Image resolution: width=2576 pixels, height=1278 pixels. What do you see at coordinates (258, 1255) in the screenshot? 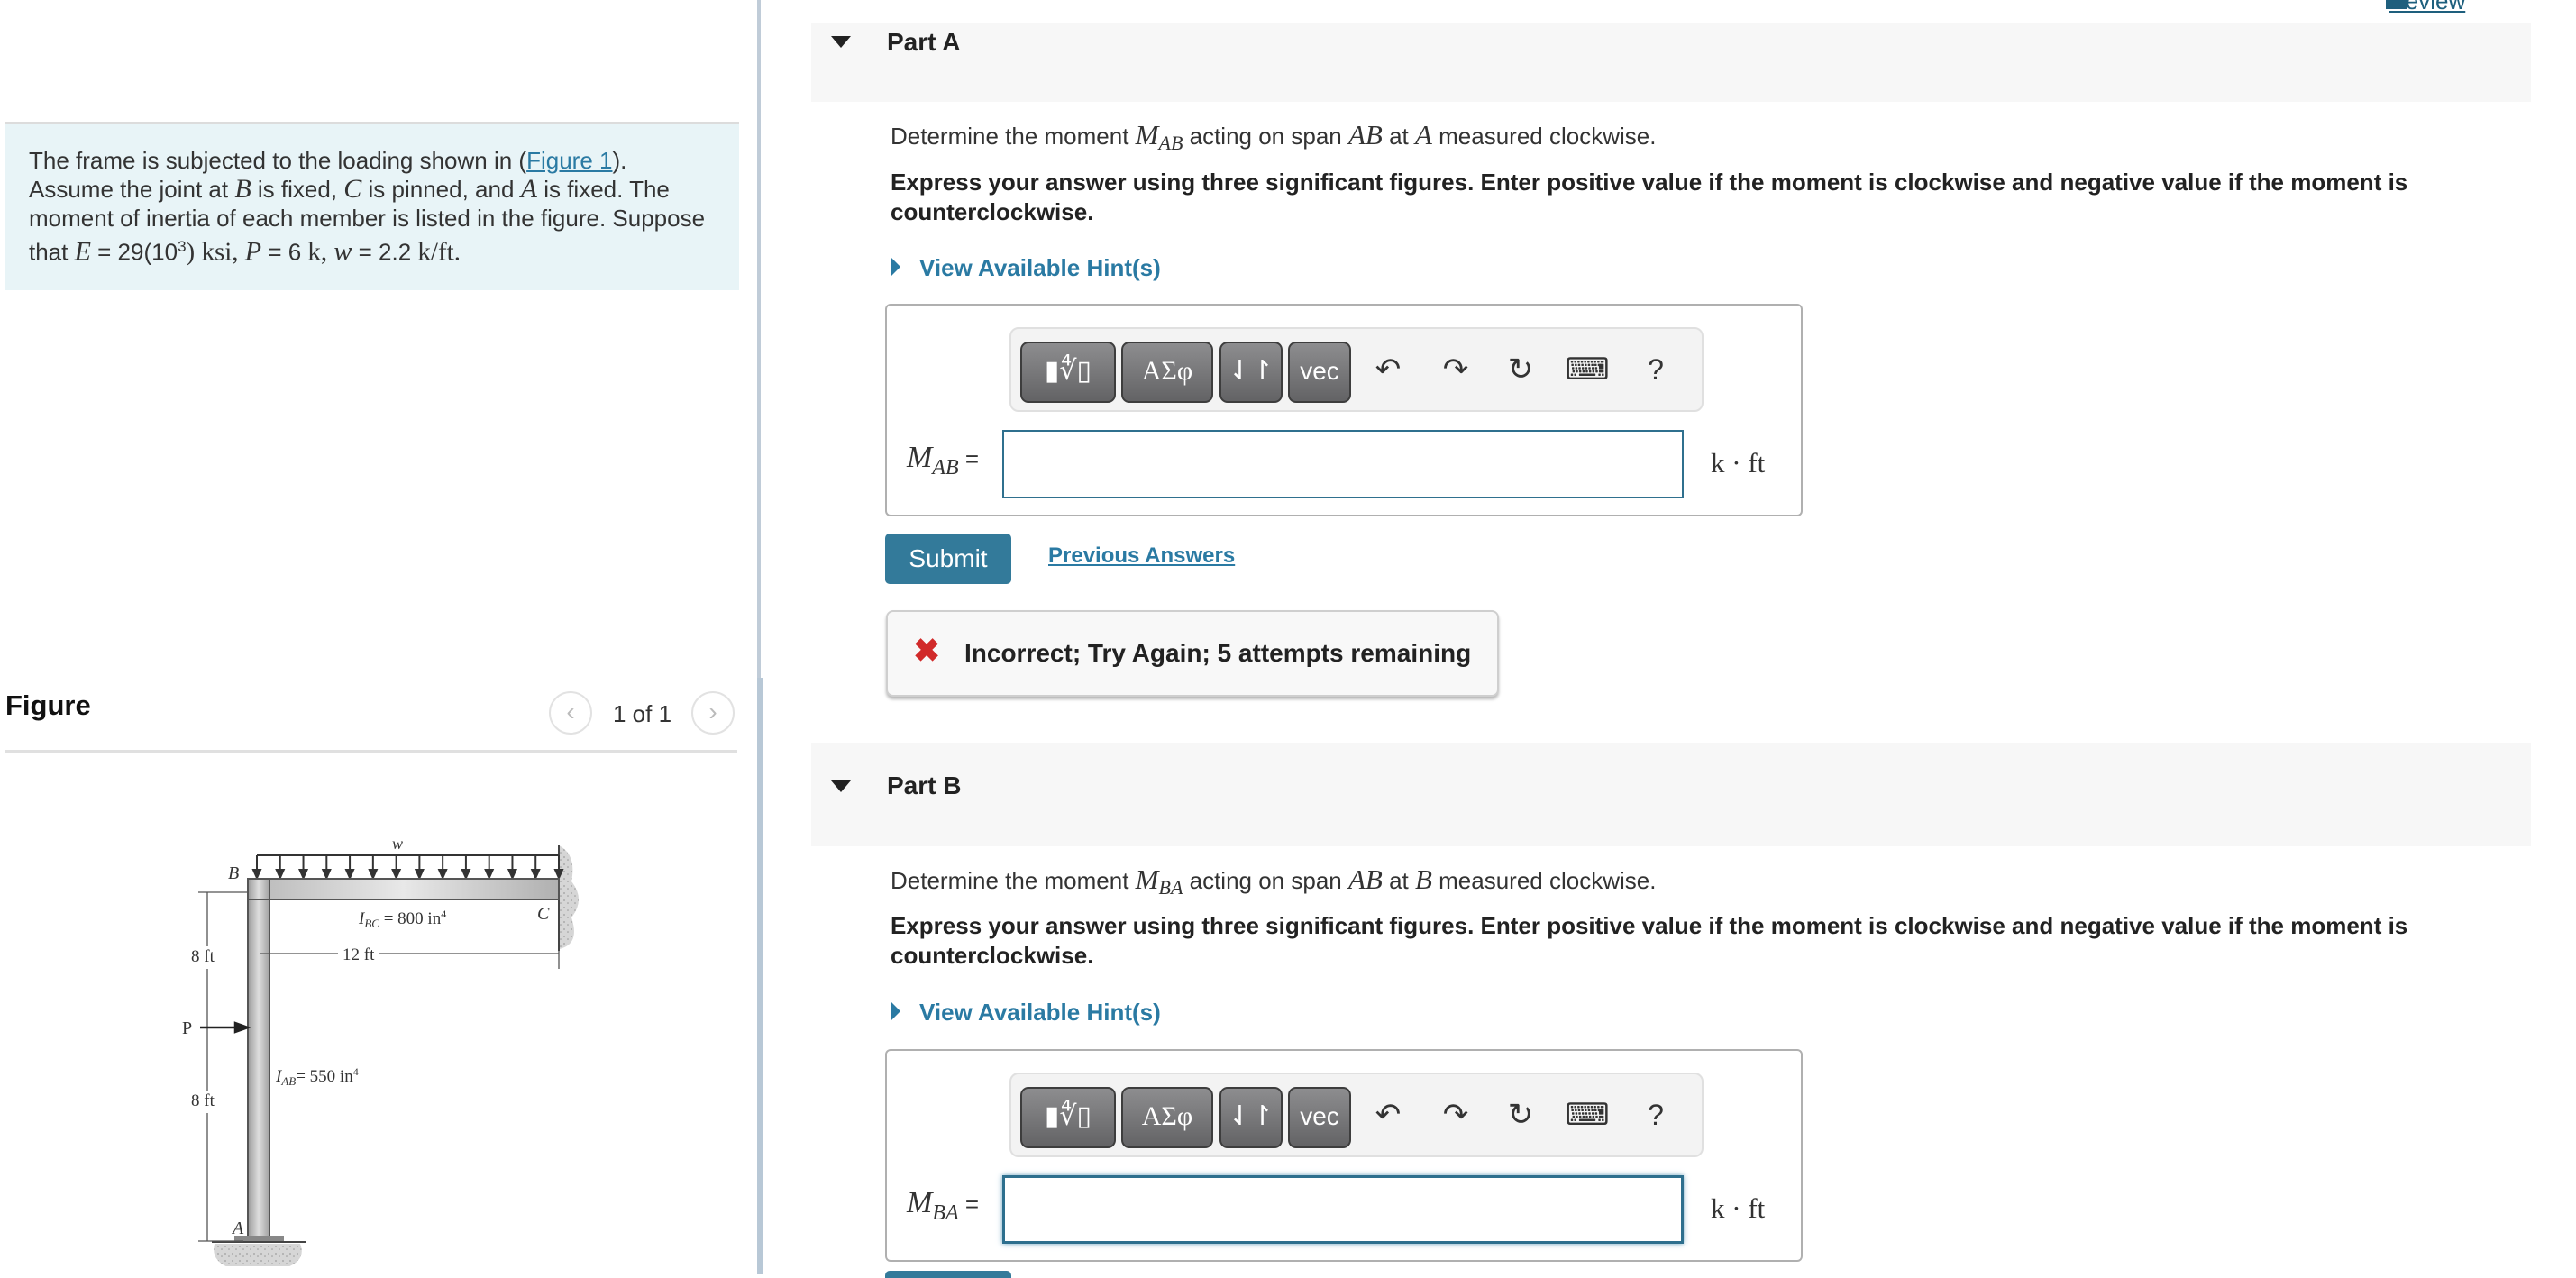
I see `ground-support-A` at bounding box center [258, 1255].